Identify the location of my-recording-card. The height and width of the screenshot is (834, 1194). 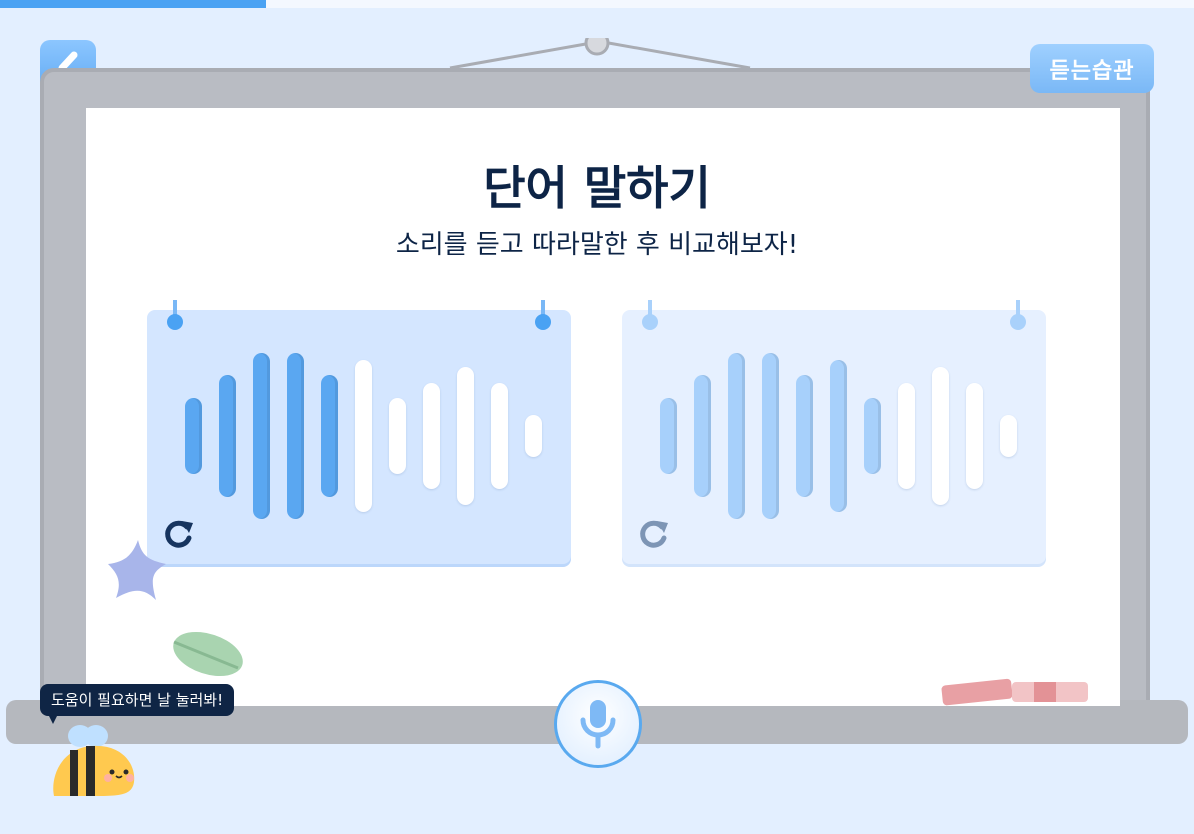
(834, 432).